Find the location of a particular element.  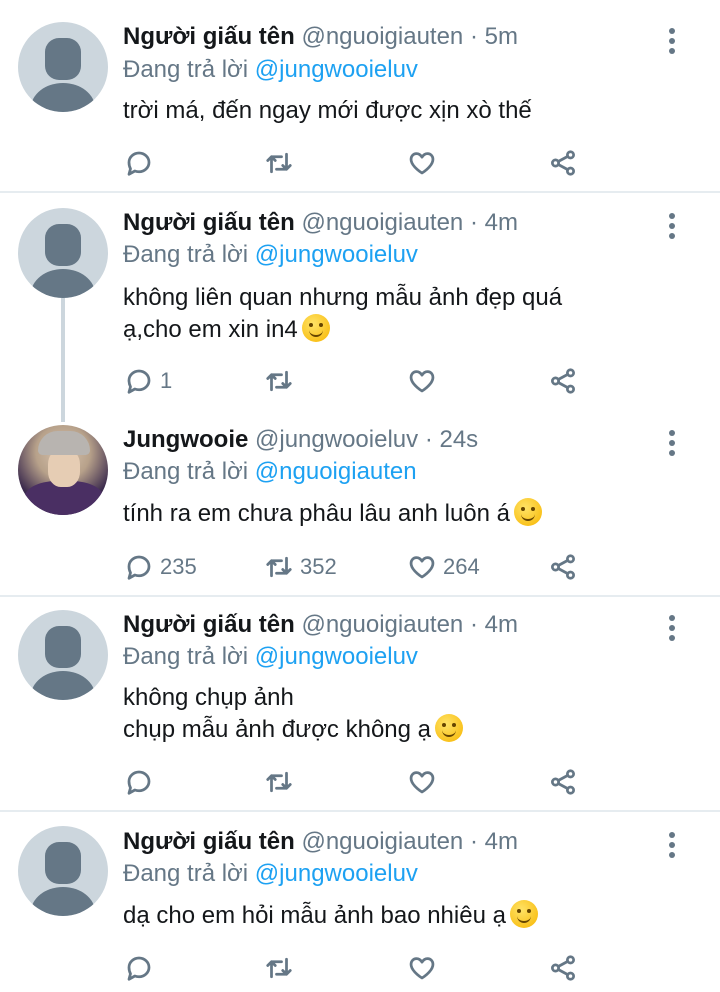

tweet-text-line: ạ,cho em xin in4 is located at coordinates (210, 329).